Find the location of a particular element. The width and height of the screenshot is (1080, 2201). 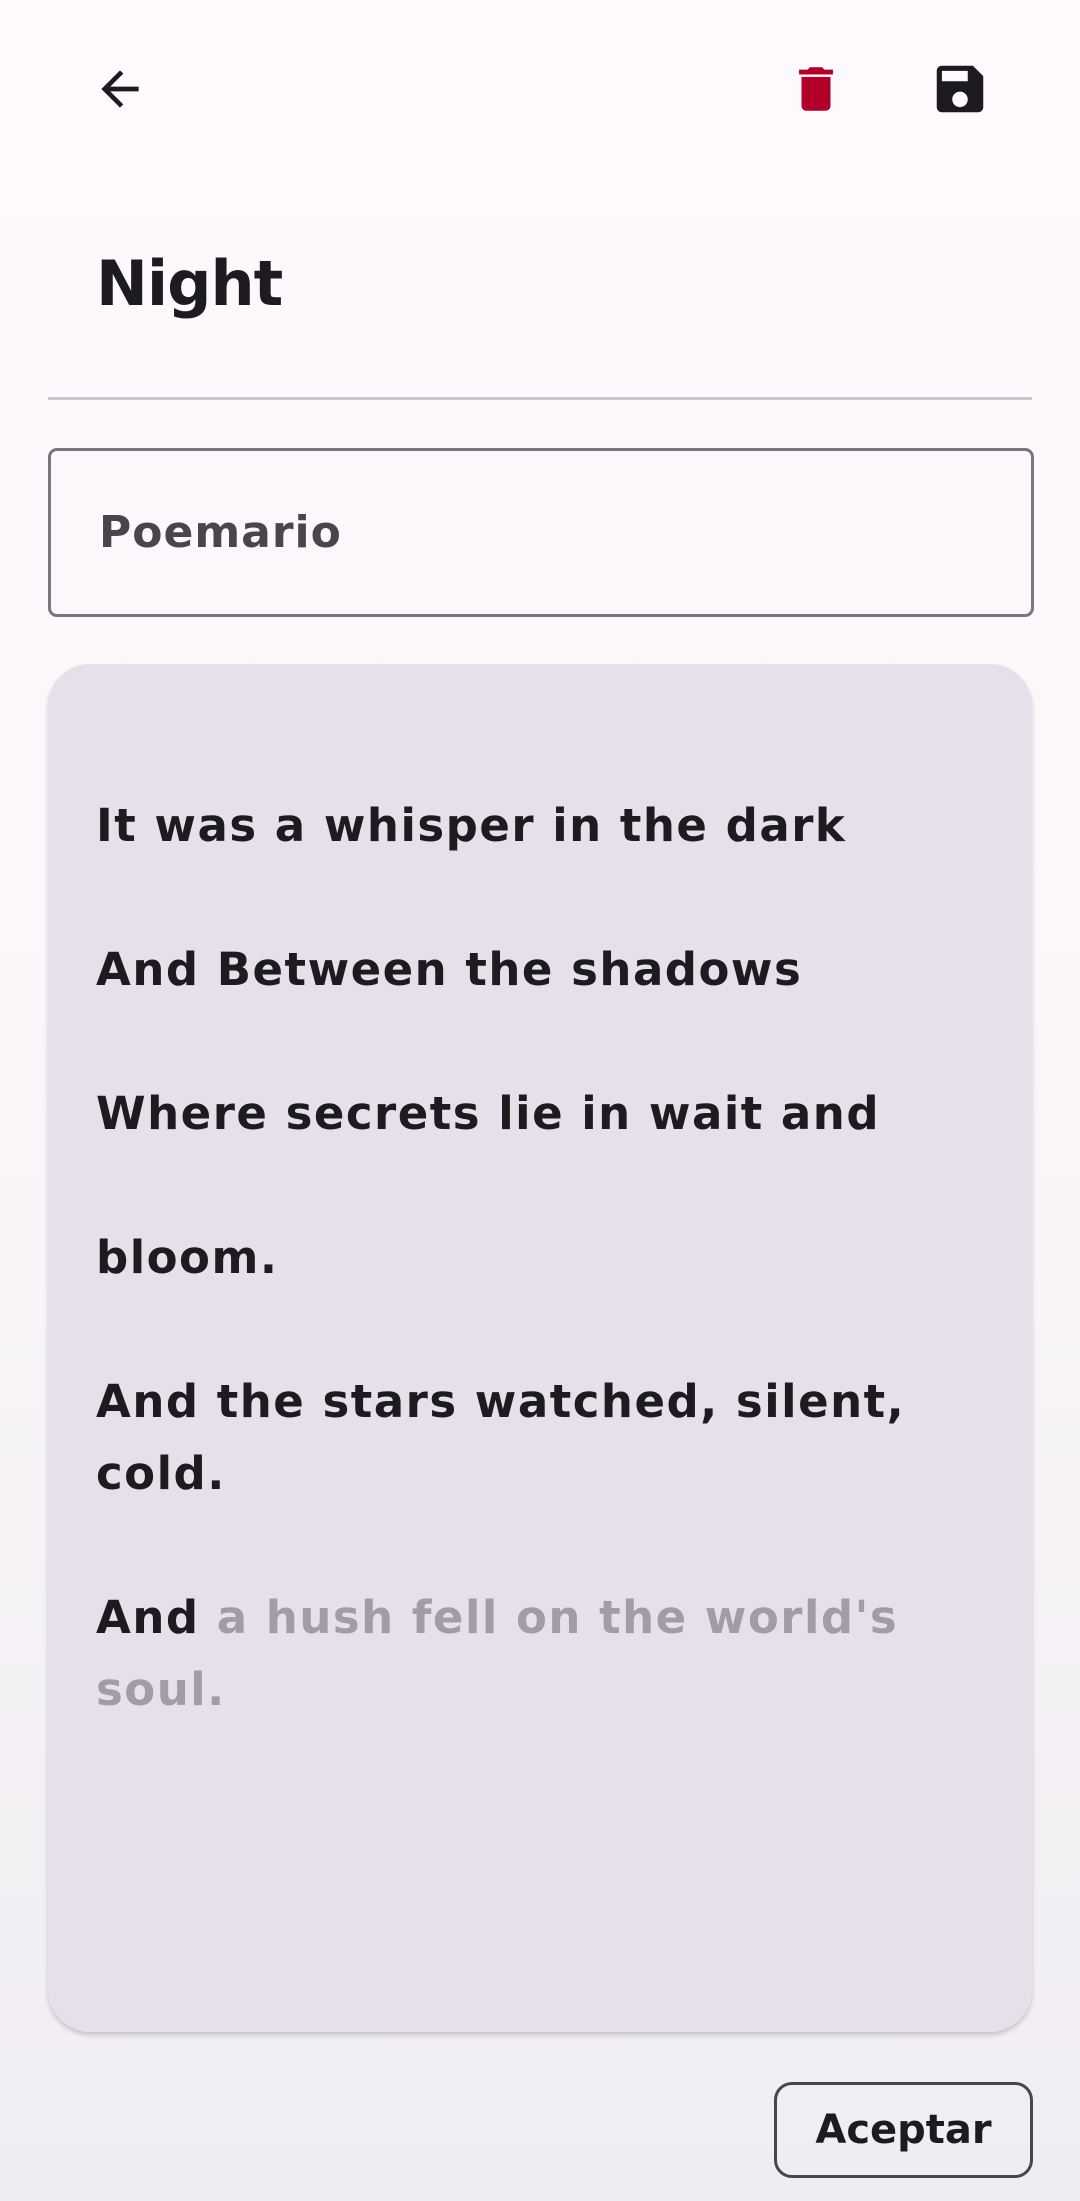

poem-line: Where secrets lie in wait and is located at coordinates (488, 1113).